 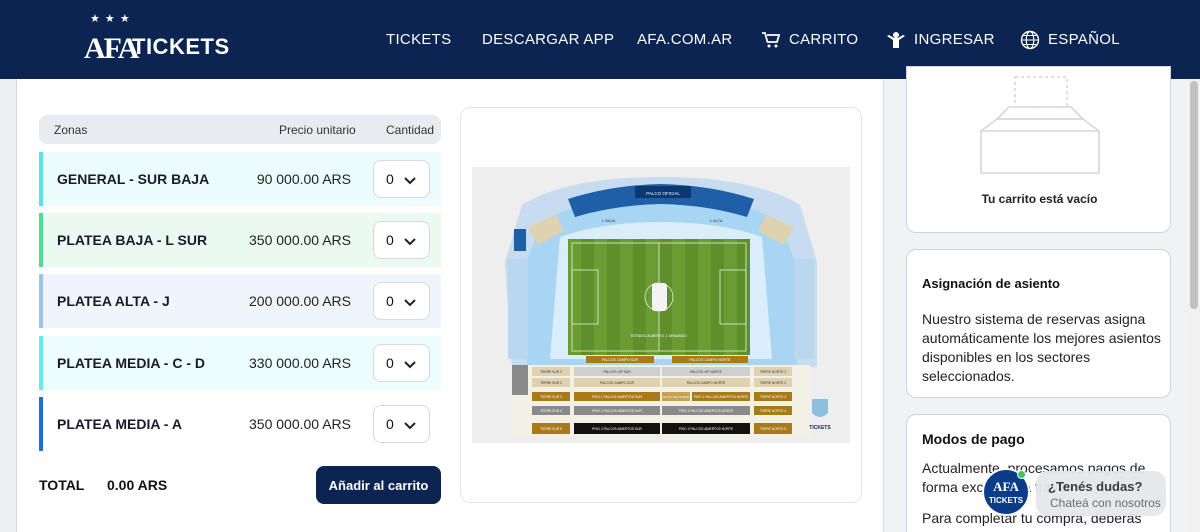 I want to click on zone-price: 330 000.00 ARS, so click(x=300, y=363).